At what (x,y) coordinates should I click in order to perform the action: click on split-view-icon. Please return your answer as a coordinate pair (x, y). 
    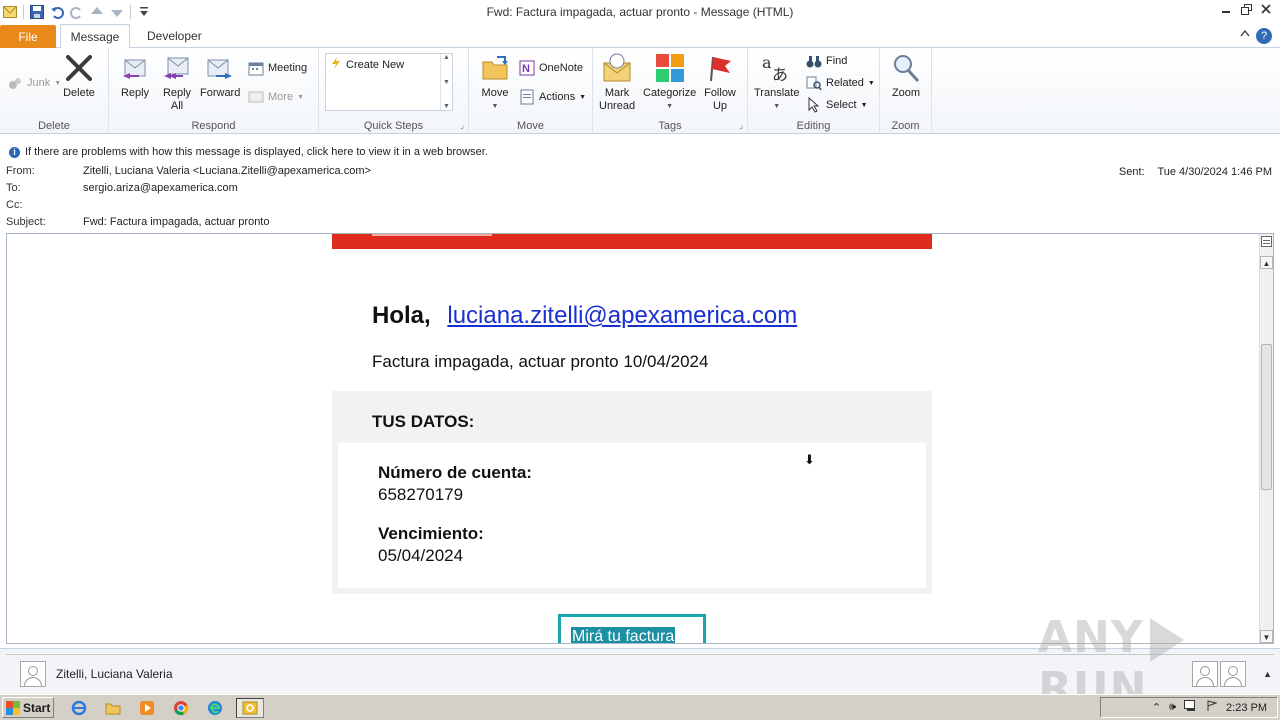
    Looking at the image, I should click on (1266, 242).